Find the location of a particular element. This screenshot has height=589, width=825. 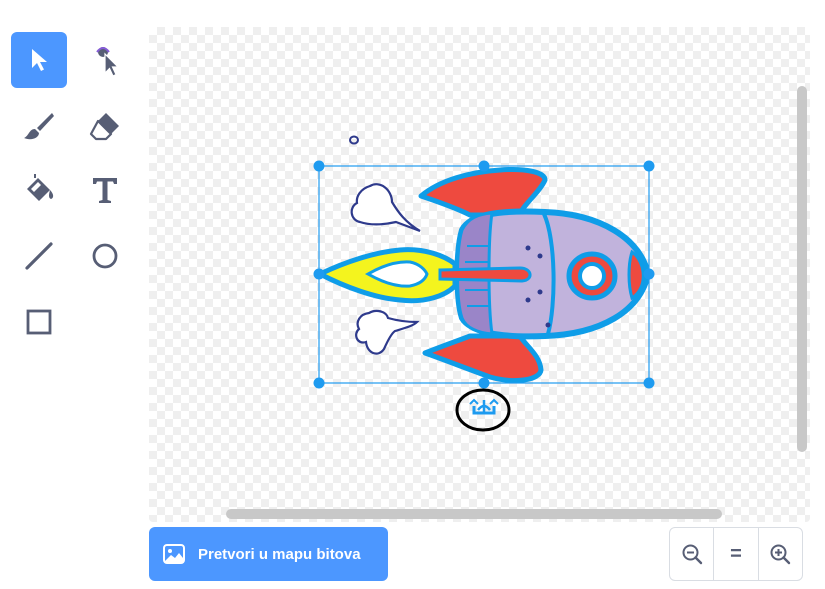

resize-handle-right is located at coordinates (649, 274).